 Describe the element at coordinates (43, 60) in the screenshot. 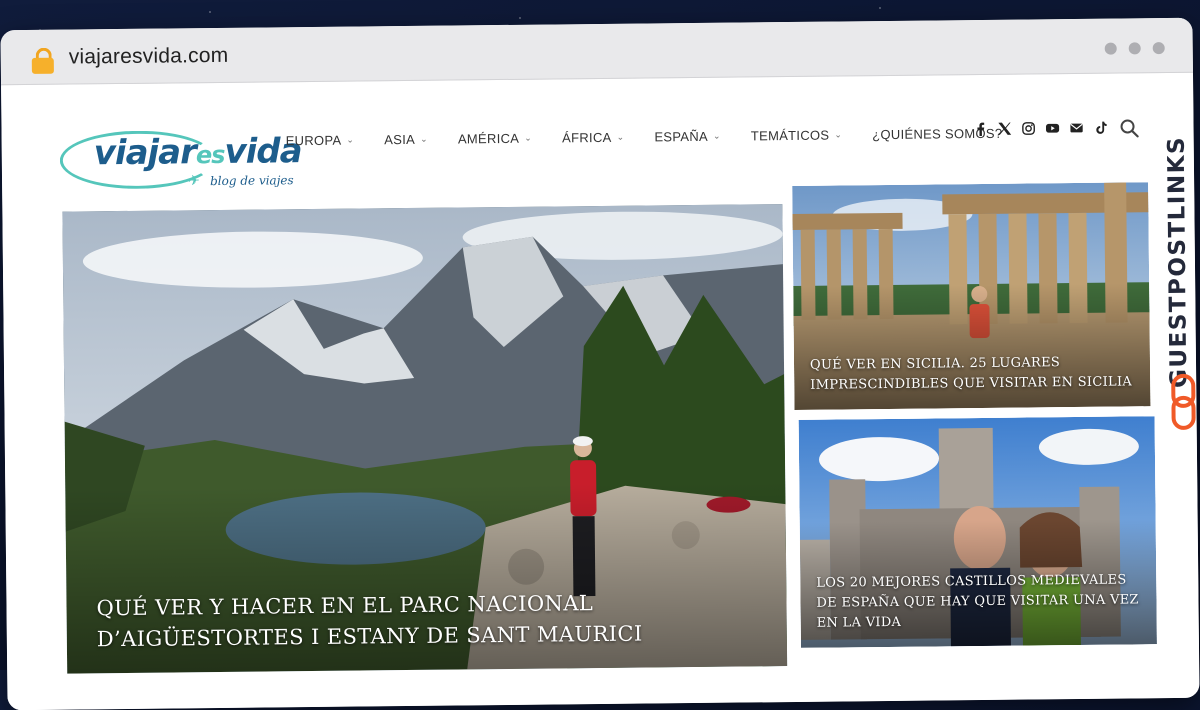

I see `lock-icon` at that location.